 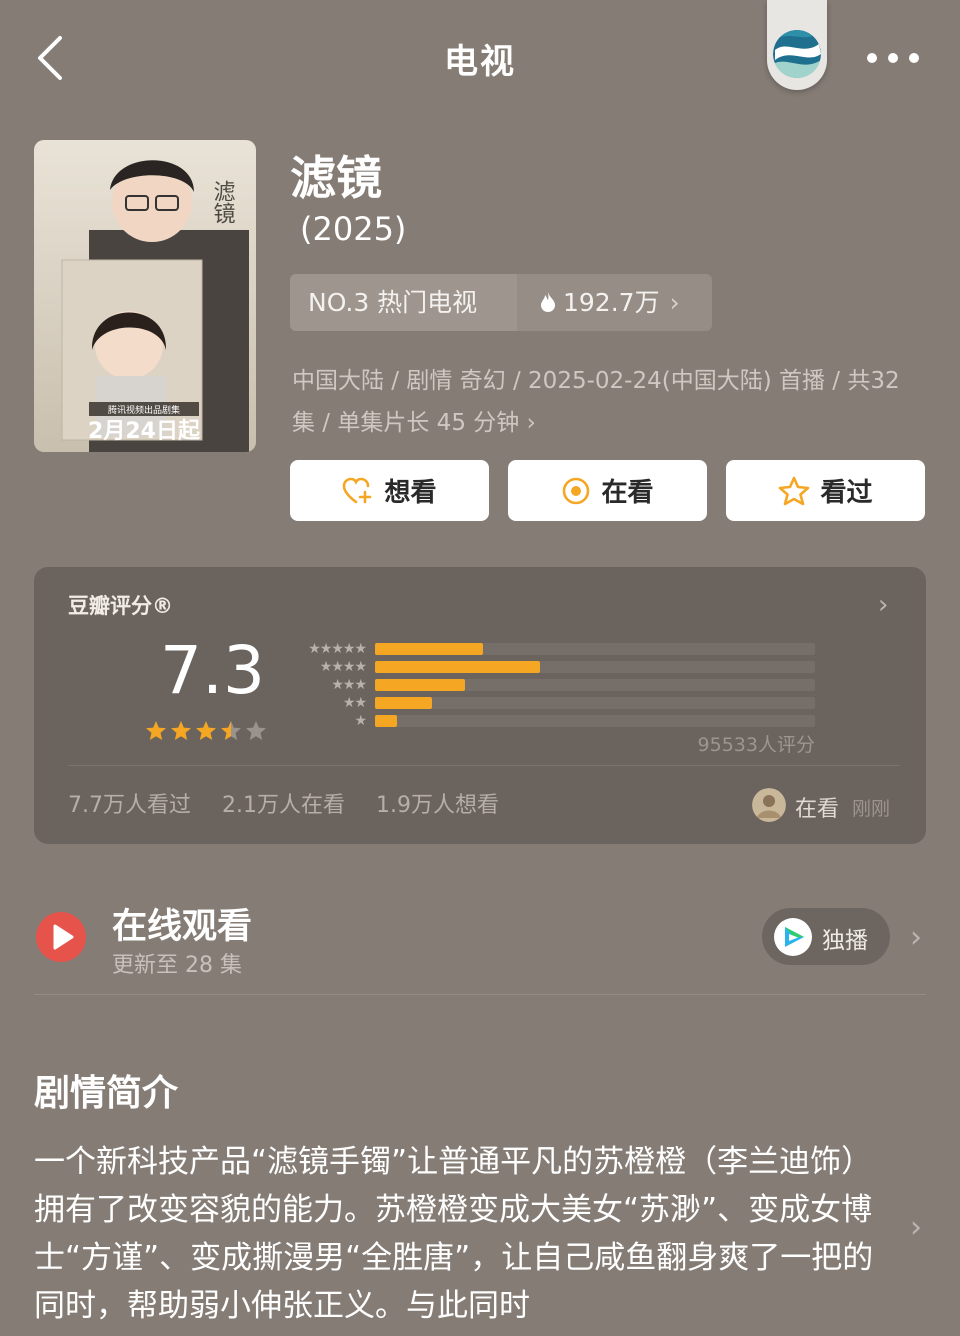 I want to click on more-options-icon, so click(x=893, y=58).